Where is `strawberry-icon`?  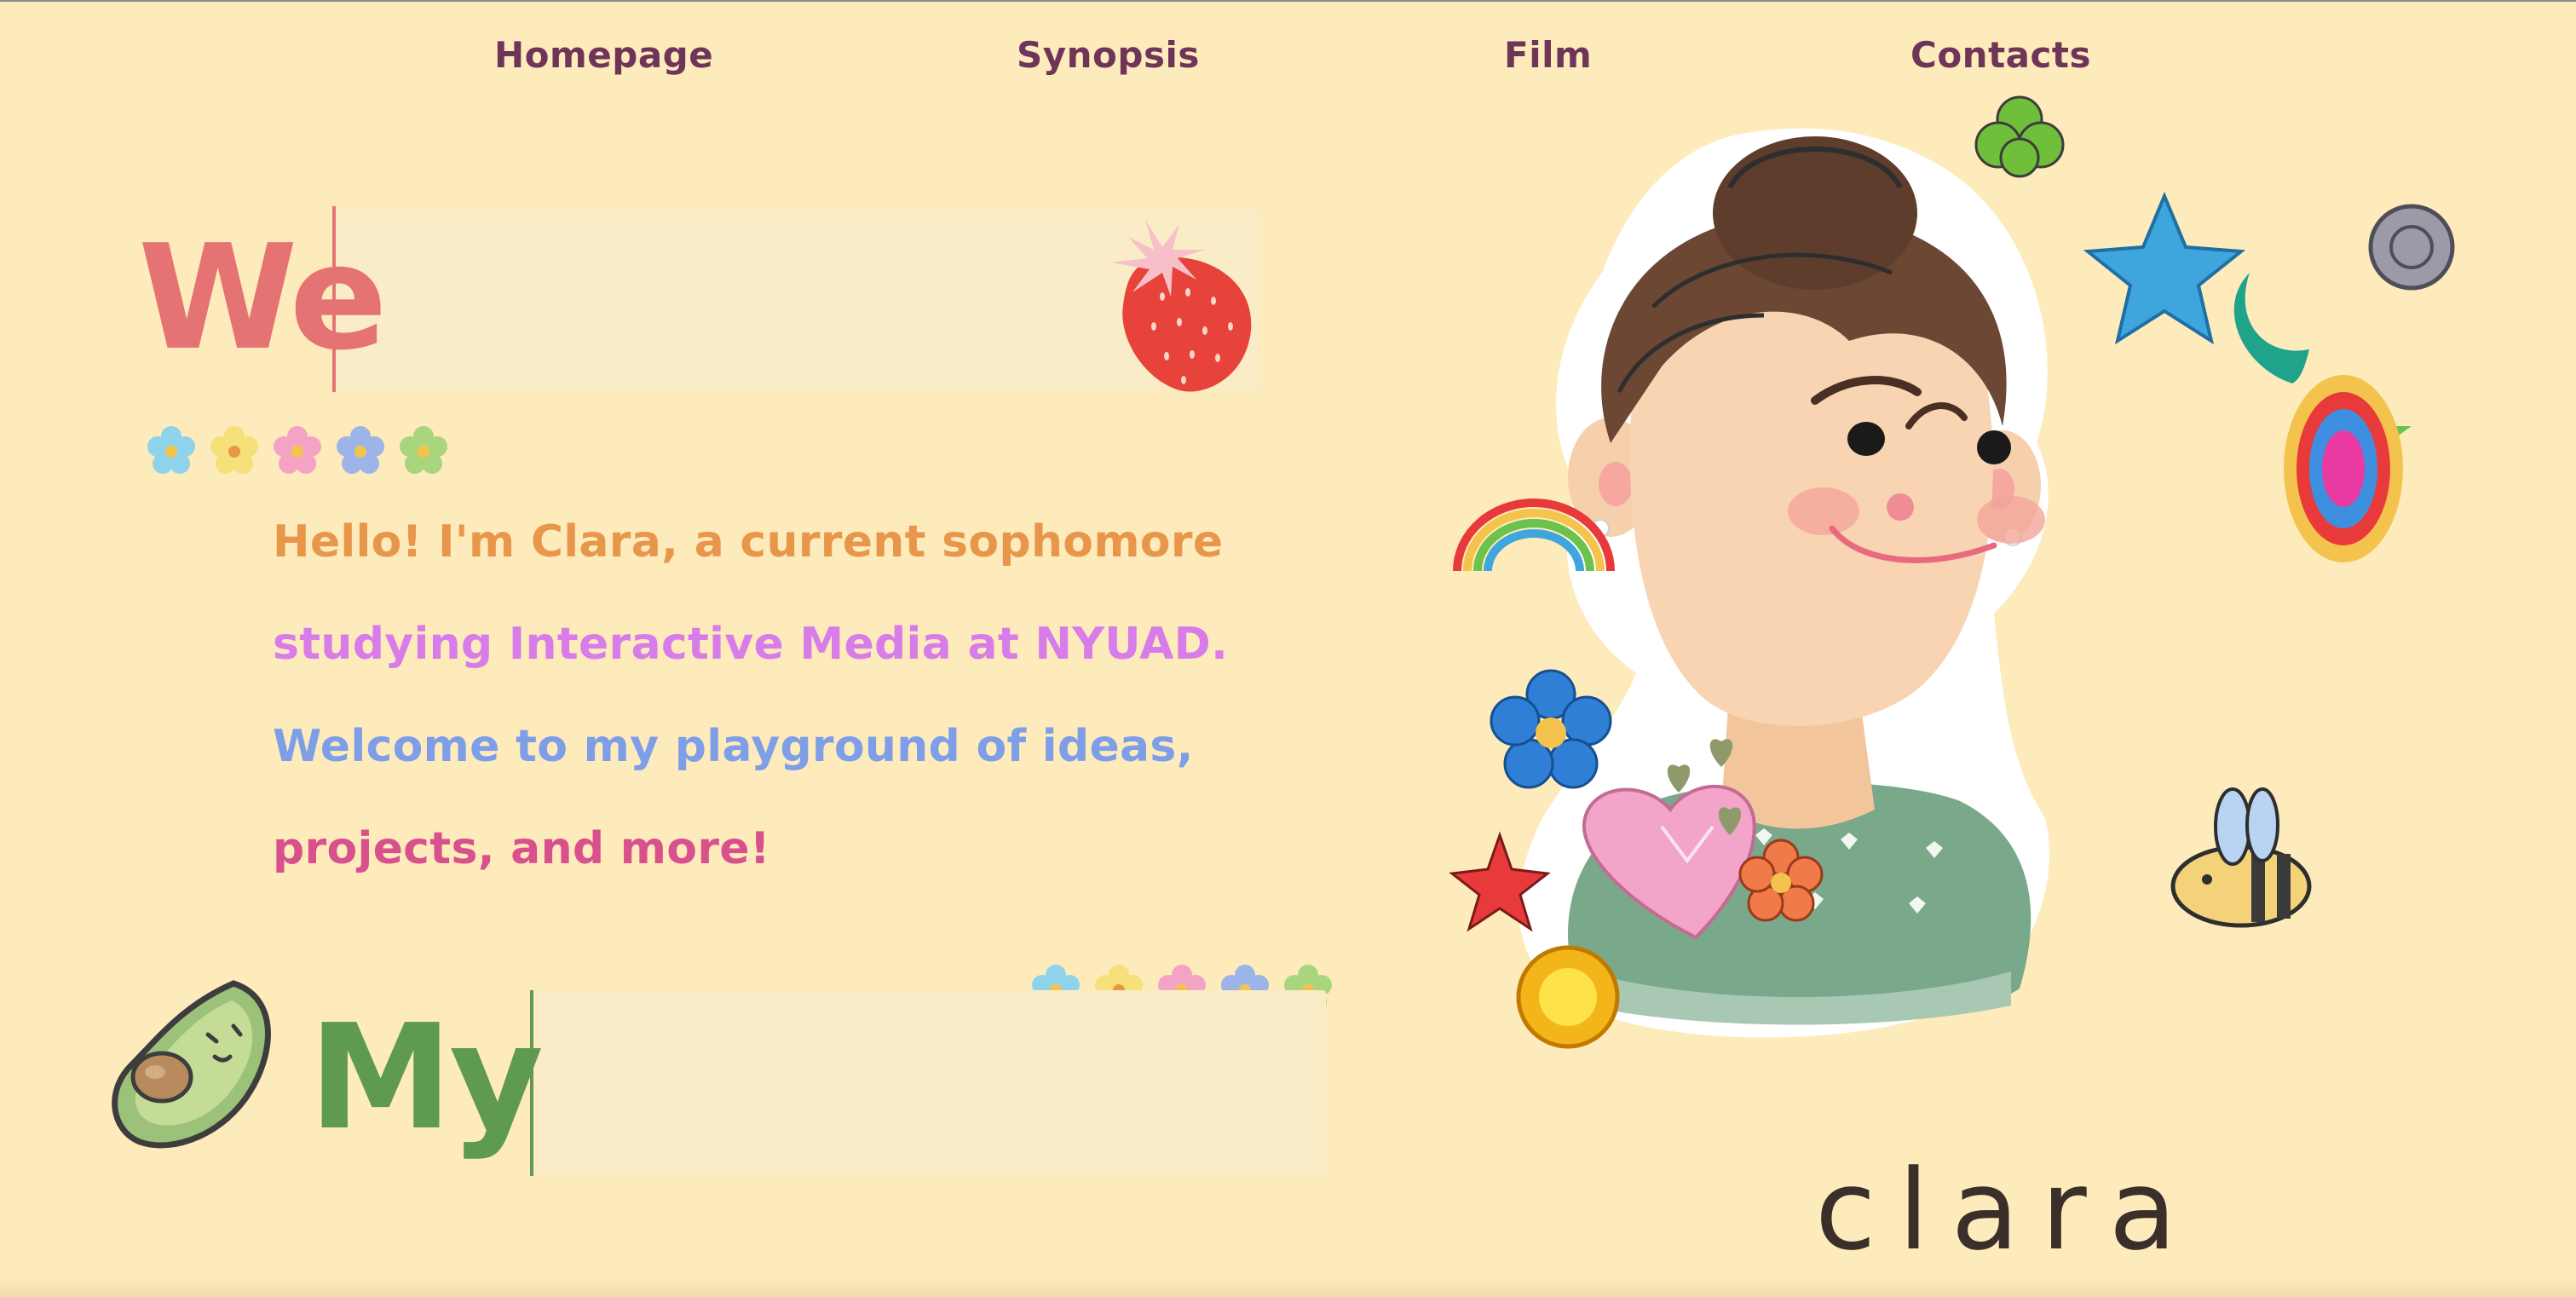 strawberry-icon is located at coordinates (1181, 306).